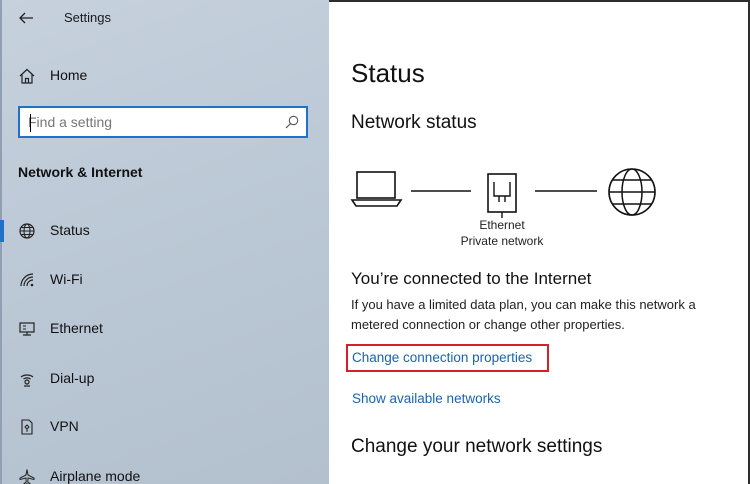 This screenshot has height=484, width=750. Describe the element at coordinates (164, 280) in the screenshot. I see `sidebar-item-wifi: Wi-Fi` at that location.